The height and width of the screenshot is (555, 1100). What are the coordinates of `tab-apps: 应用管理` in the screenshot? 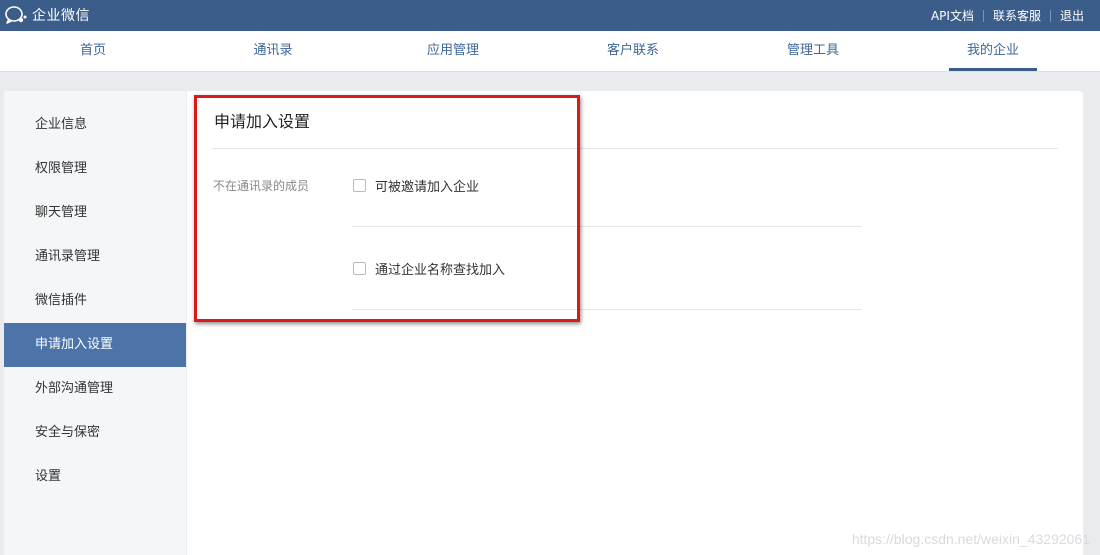 It's located at (453, 51).